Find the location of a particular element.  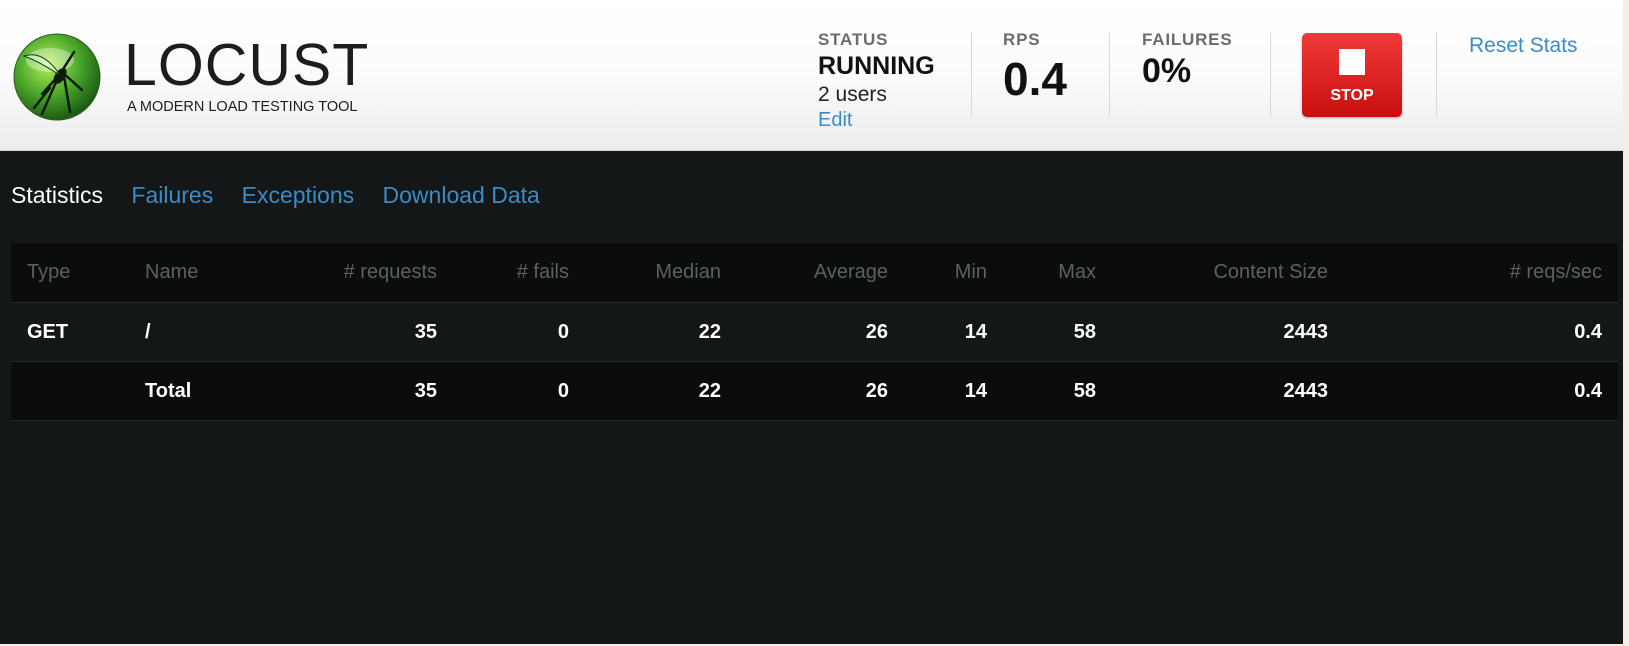

header-reqs-per-sec: # reqs/sec is located at coordinates (1481, 273).